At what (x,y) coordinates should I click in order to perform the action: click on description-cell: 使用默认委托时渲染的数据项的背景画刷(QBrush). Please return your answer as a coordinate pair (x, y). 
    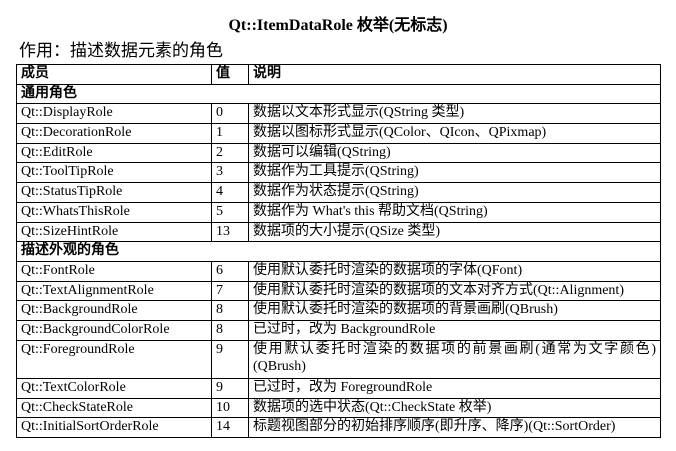
    Looking at the image, I should click on (454, 310).